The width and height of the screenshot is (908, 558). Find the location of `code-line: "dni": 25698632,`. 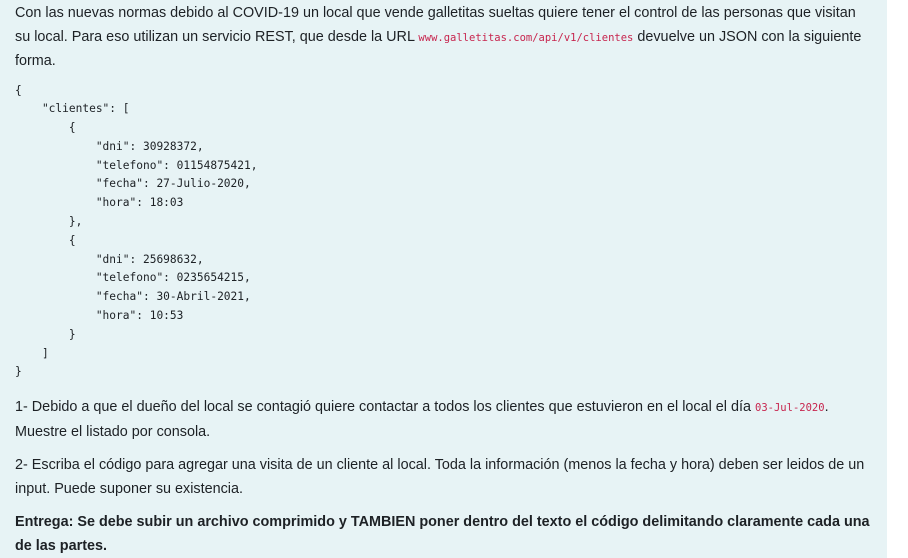

code-line: "dni": 25698632, is located at coordinates (109, 259).